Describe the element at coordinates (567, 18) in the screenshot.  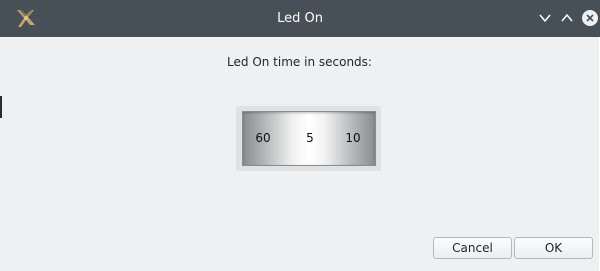
I see `maximize-icon` at that location.